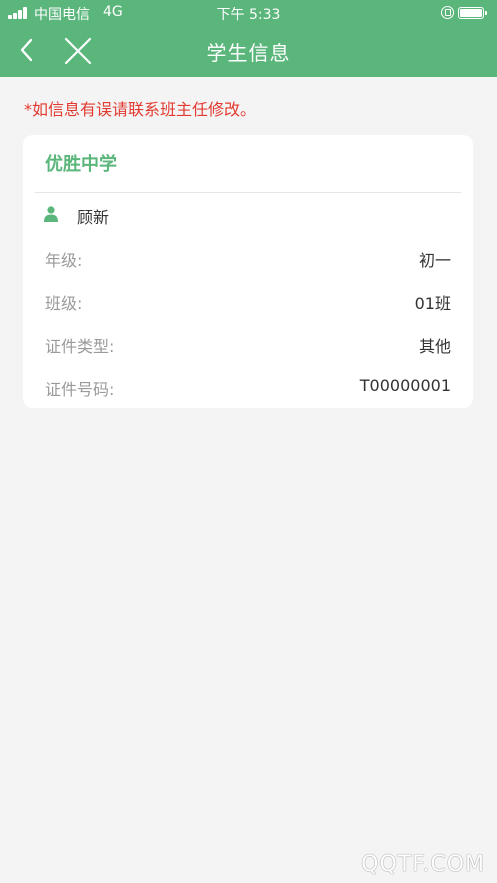 This screenshot has width=497, height=883. Describe the element at coordinates (248, 388) in the screenshot. I see `info-row-id-number: 证件号码: T00000001` at that location.